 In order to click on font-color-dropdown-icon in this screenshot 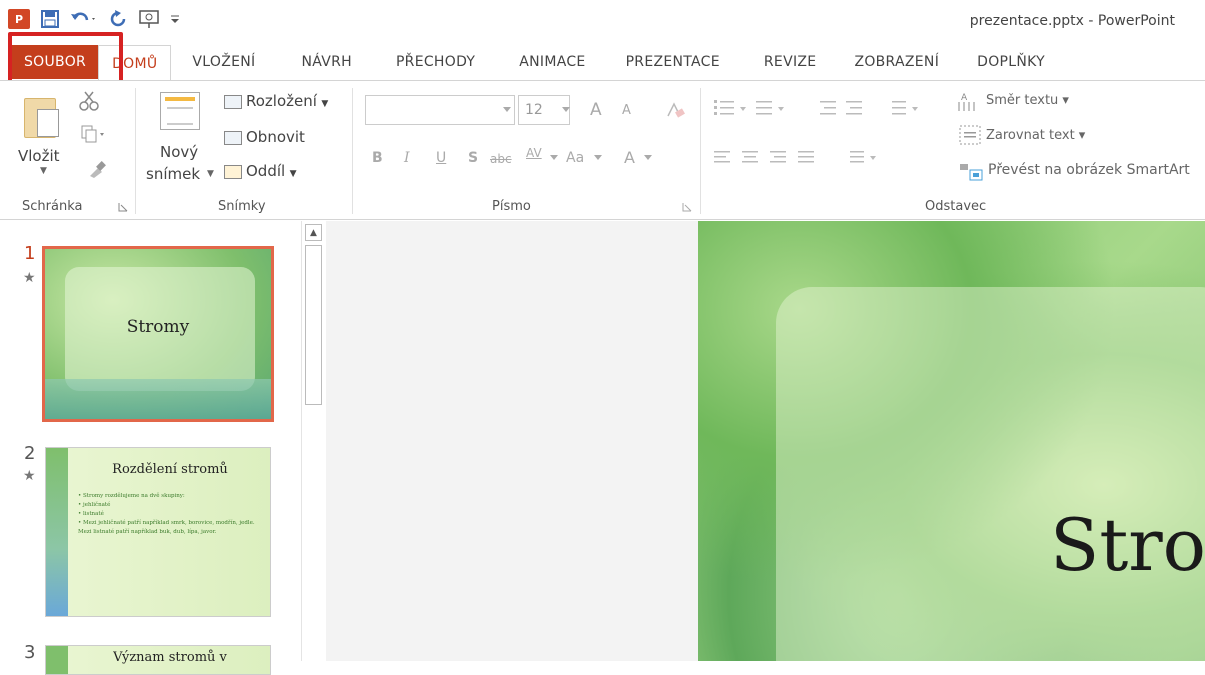, I will do `click(648, 158)`.